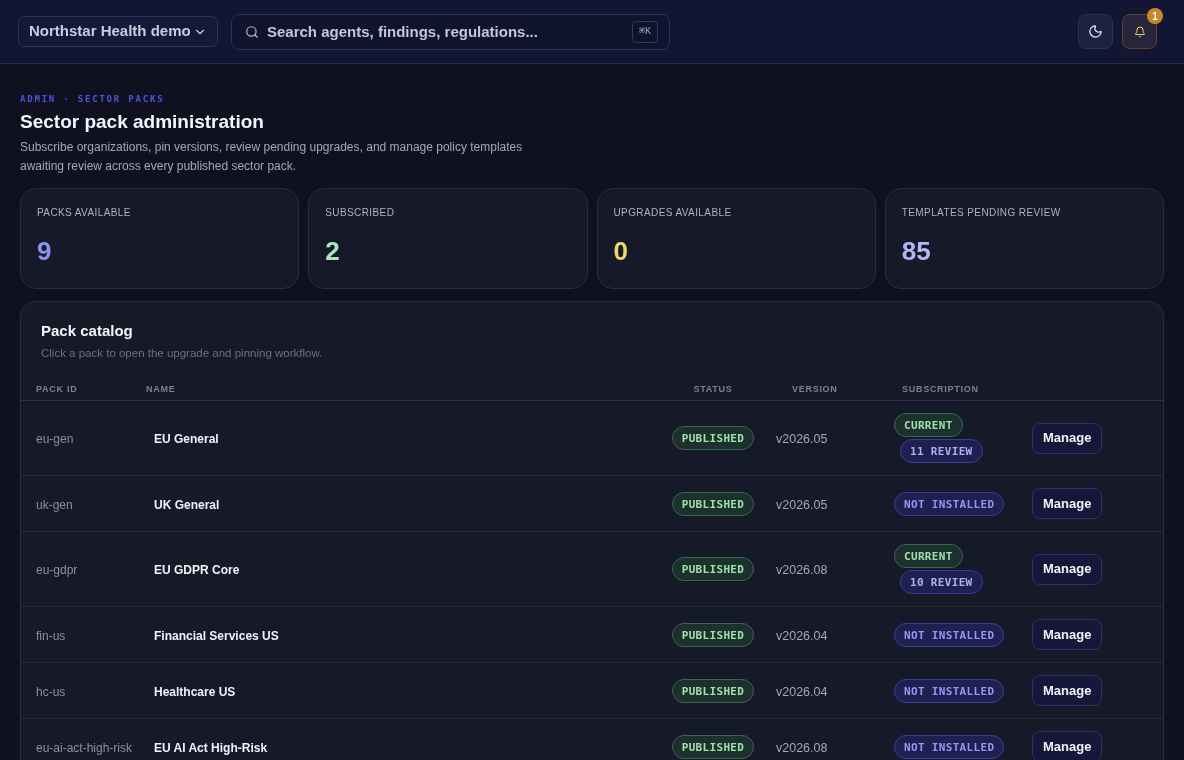  Describe the element at coordinates (673, 213) in the screenshot. I see `stat-label: UPGRADES AVAILABLE` at that location.